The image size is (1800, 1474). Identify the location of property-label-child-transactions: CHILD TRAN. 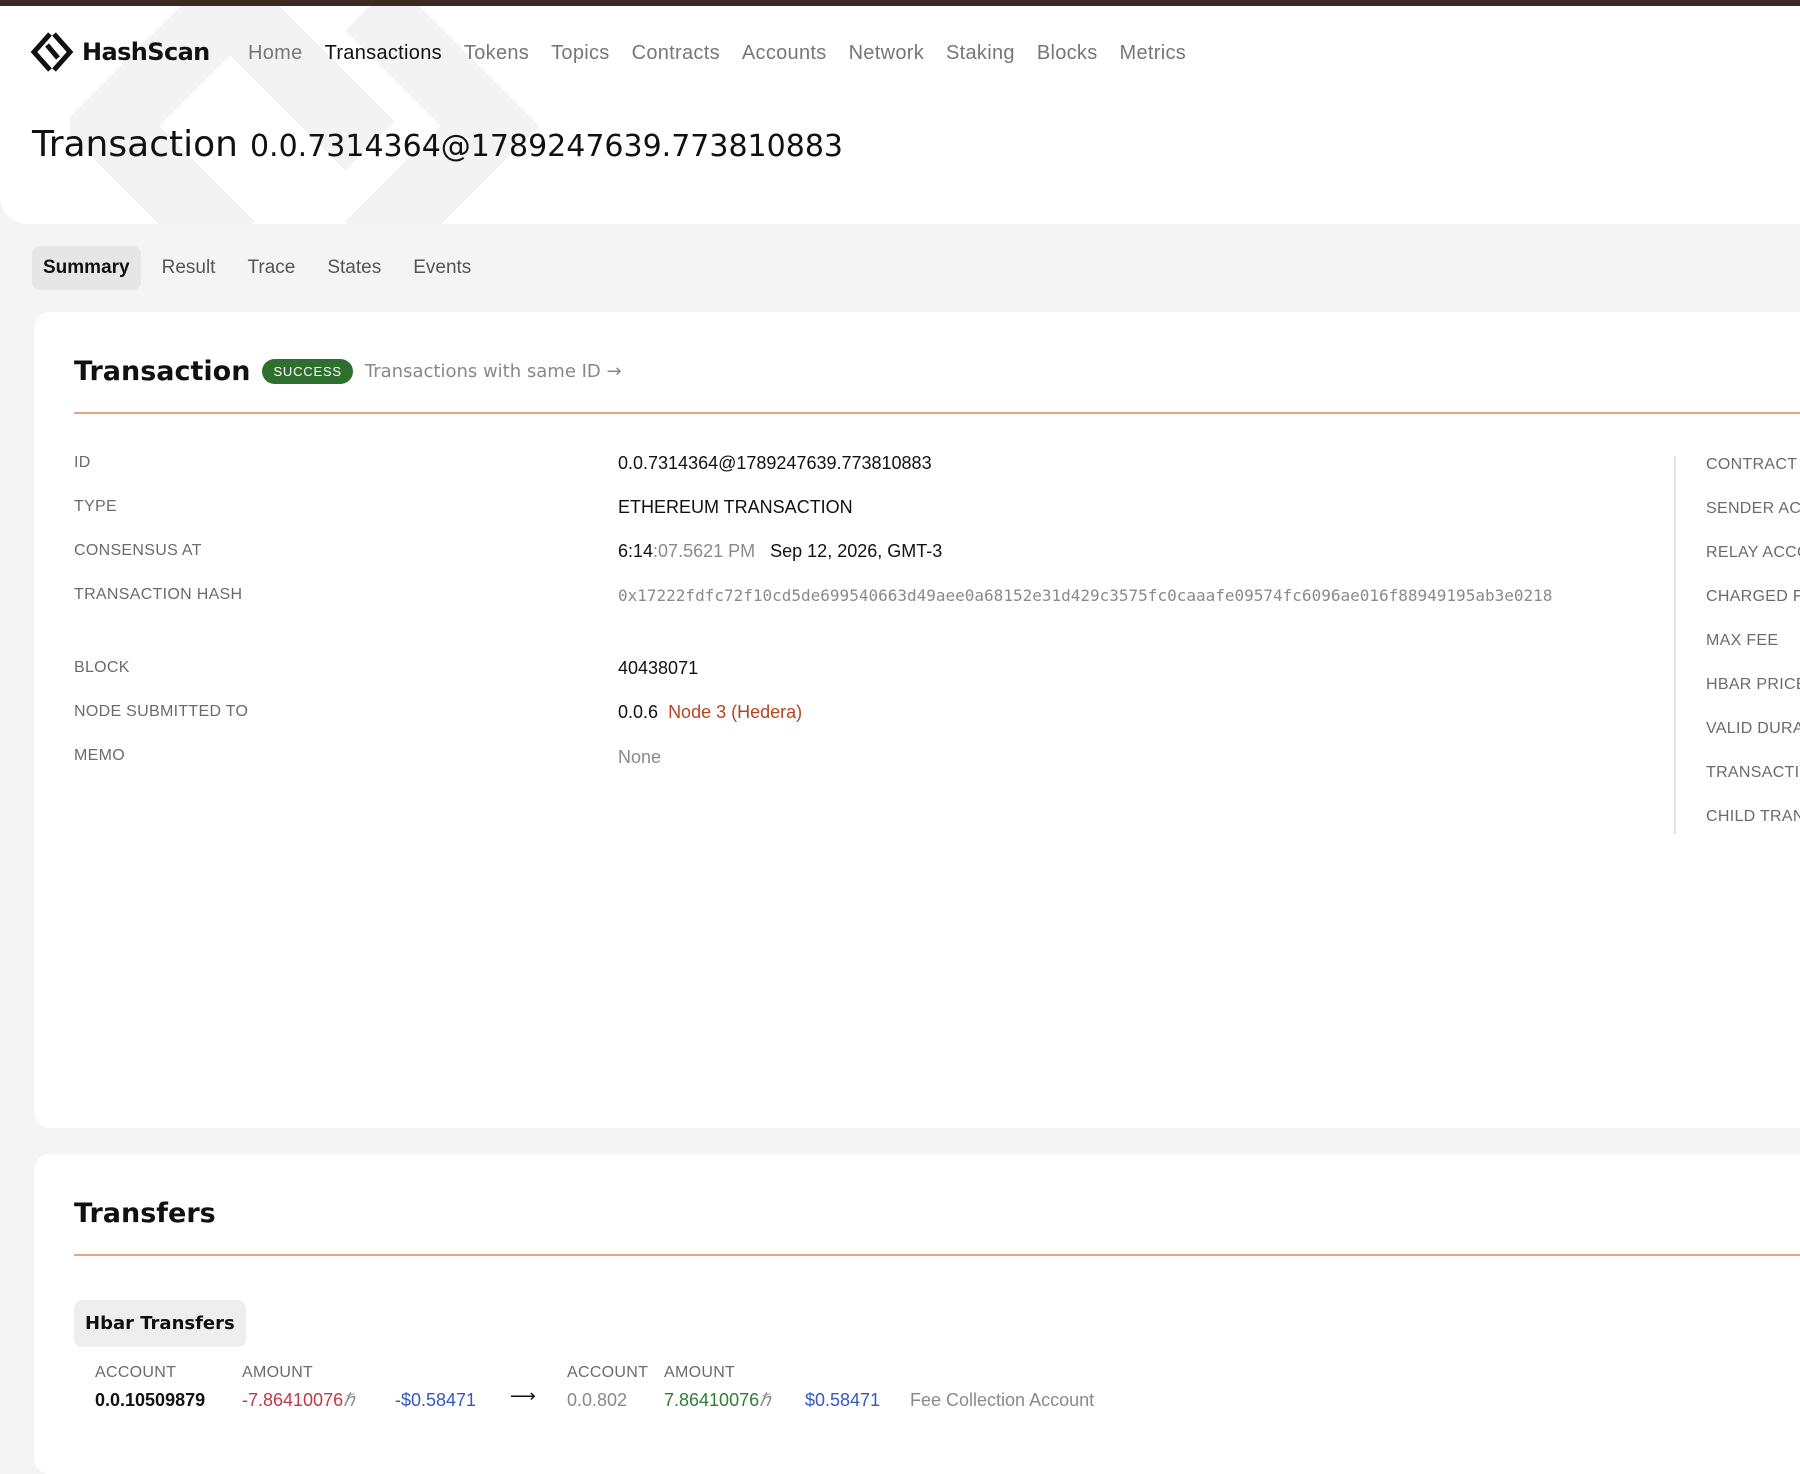
(1753, 816).